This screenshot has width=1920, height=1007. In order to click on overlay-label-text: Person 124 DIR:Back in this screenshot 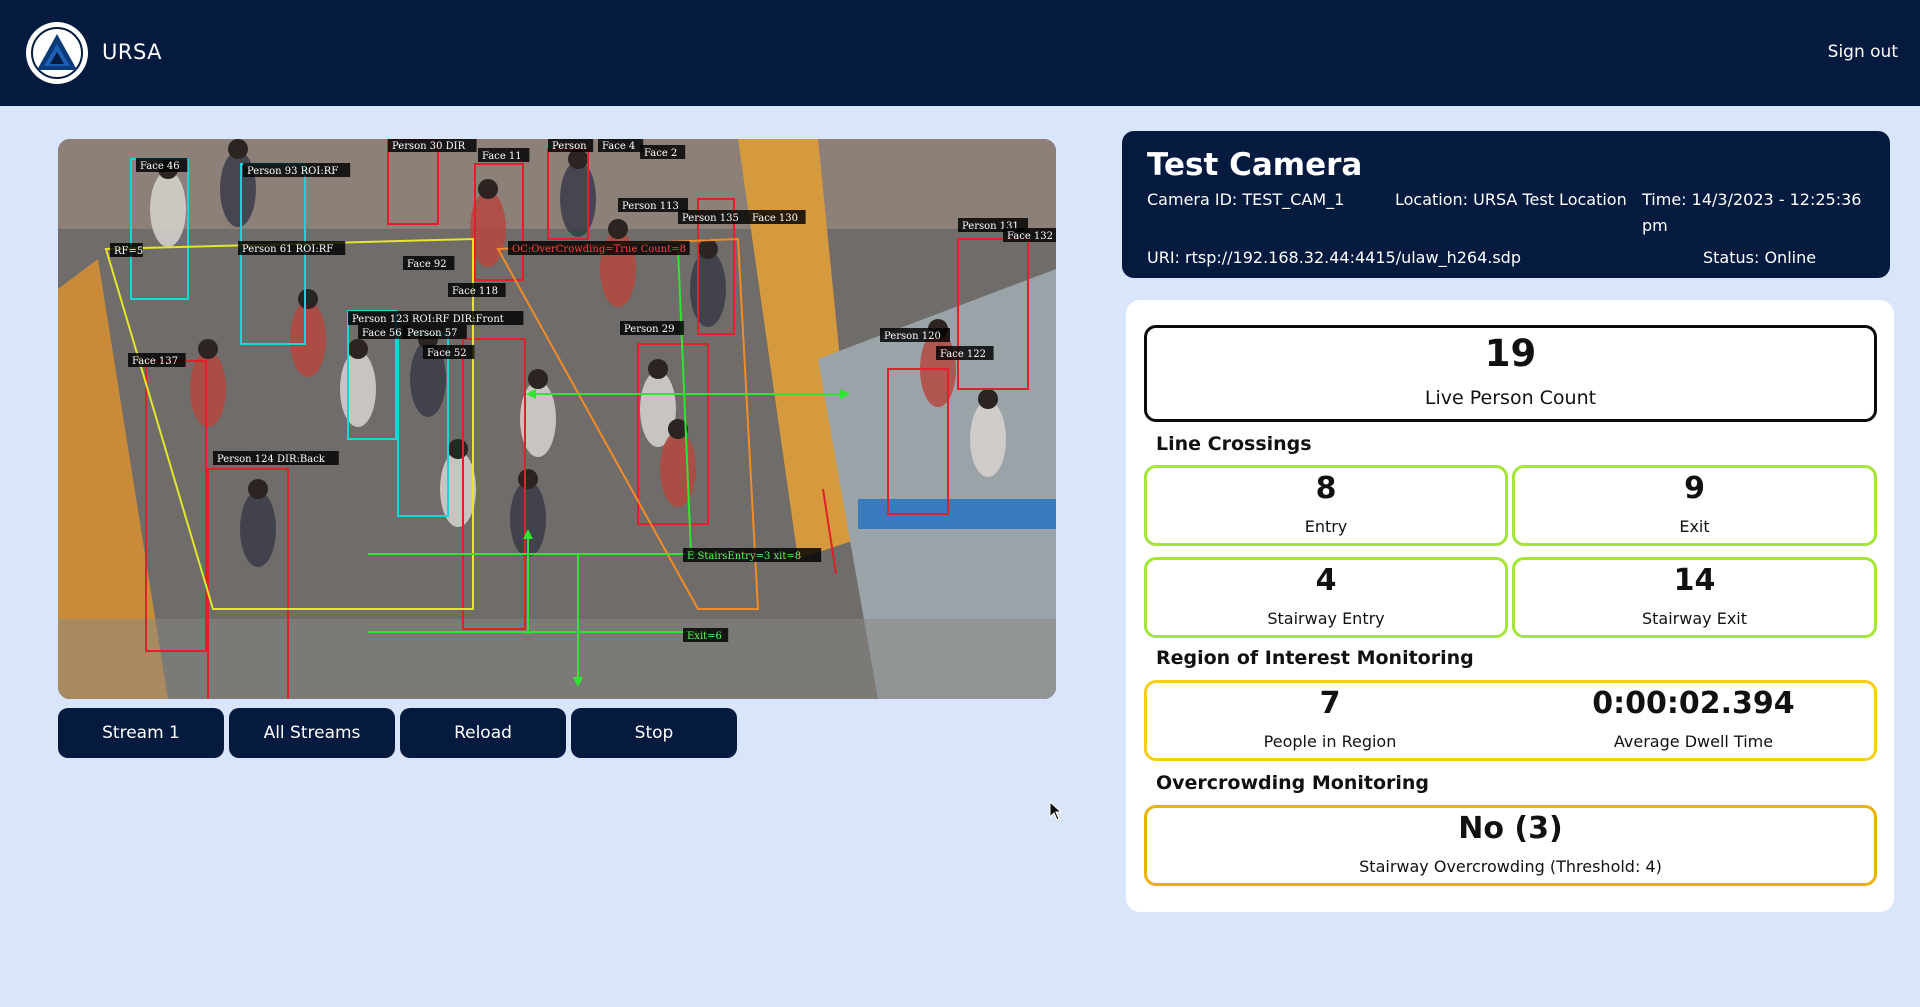, I will do `click(271, 459)`.